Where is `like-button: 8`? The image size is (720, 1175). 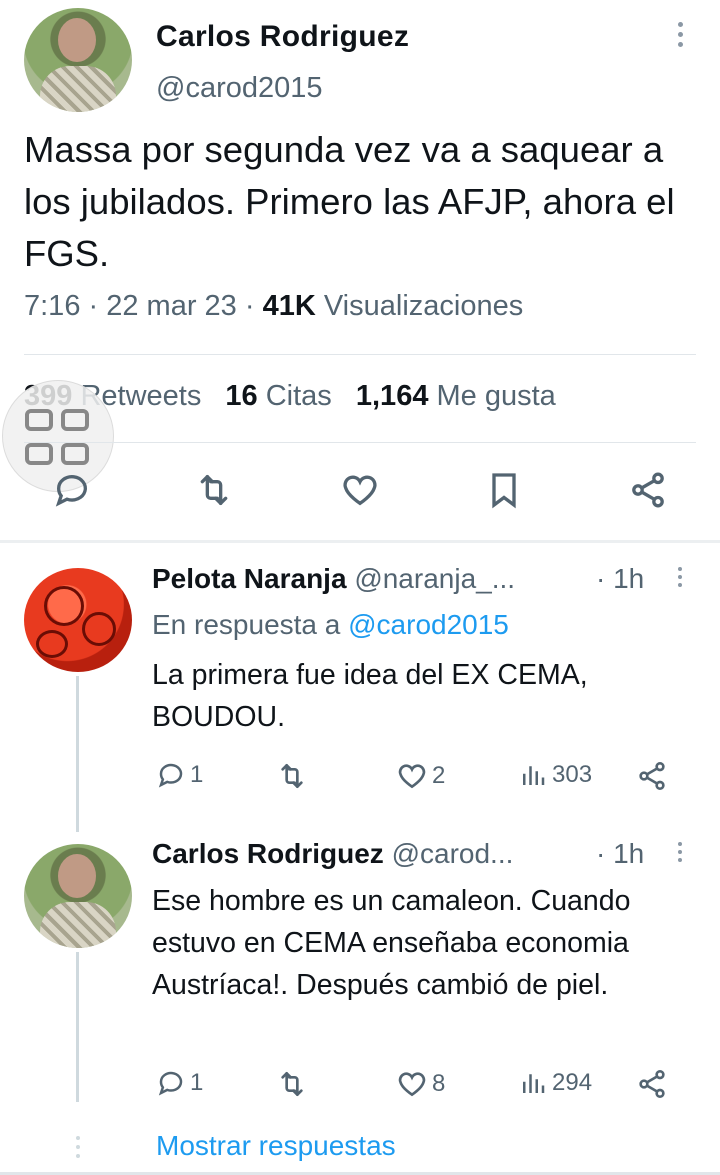
like-button: 8 is located at coordinates (420, 1084).